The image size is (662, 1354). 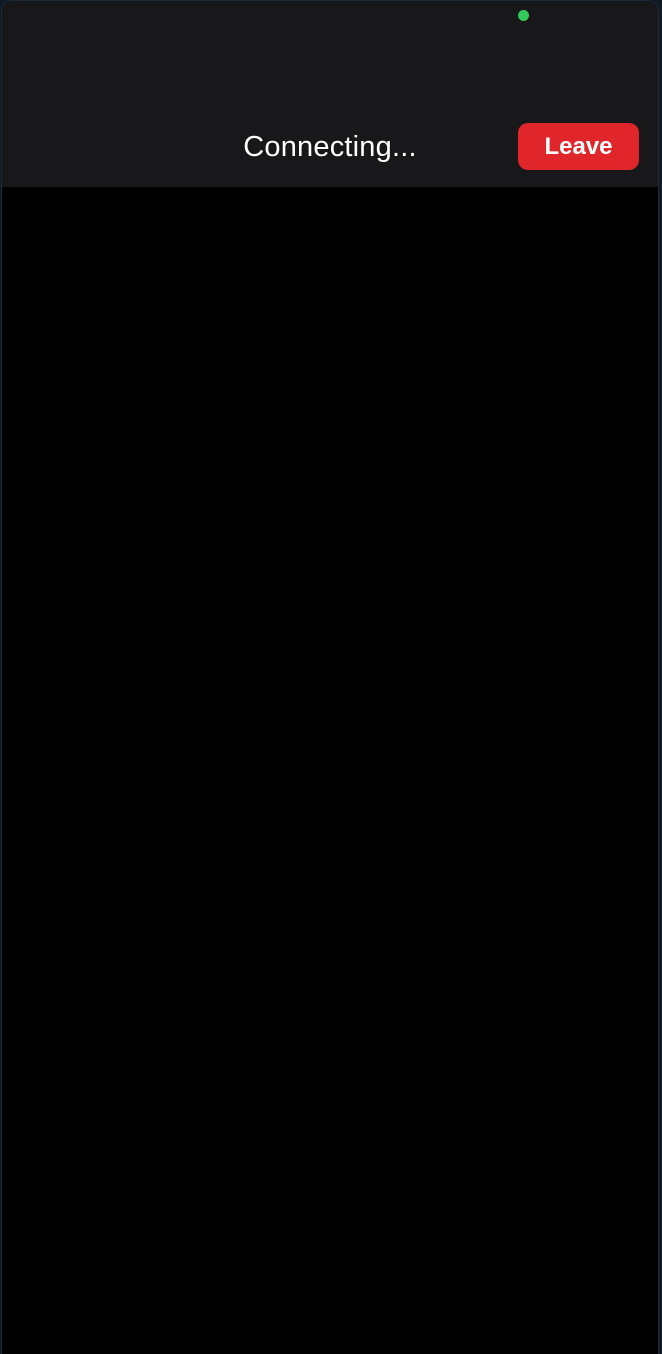 What do you see at coordinates (523, 15) in the screenshot?
I see `camera-active-indicator-icon` at bounding box center [523, 15].